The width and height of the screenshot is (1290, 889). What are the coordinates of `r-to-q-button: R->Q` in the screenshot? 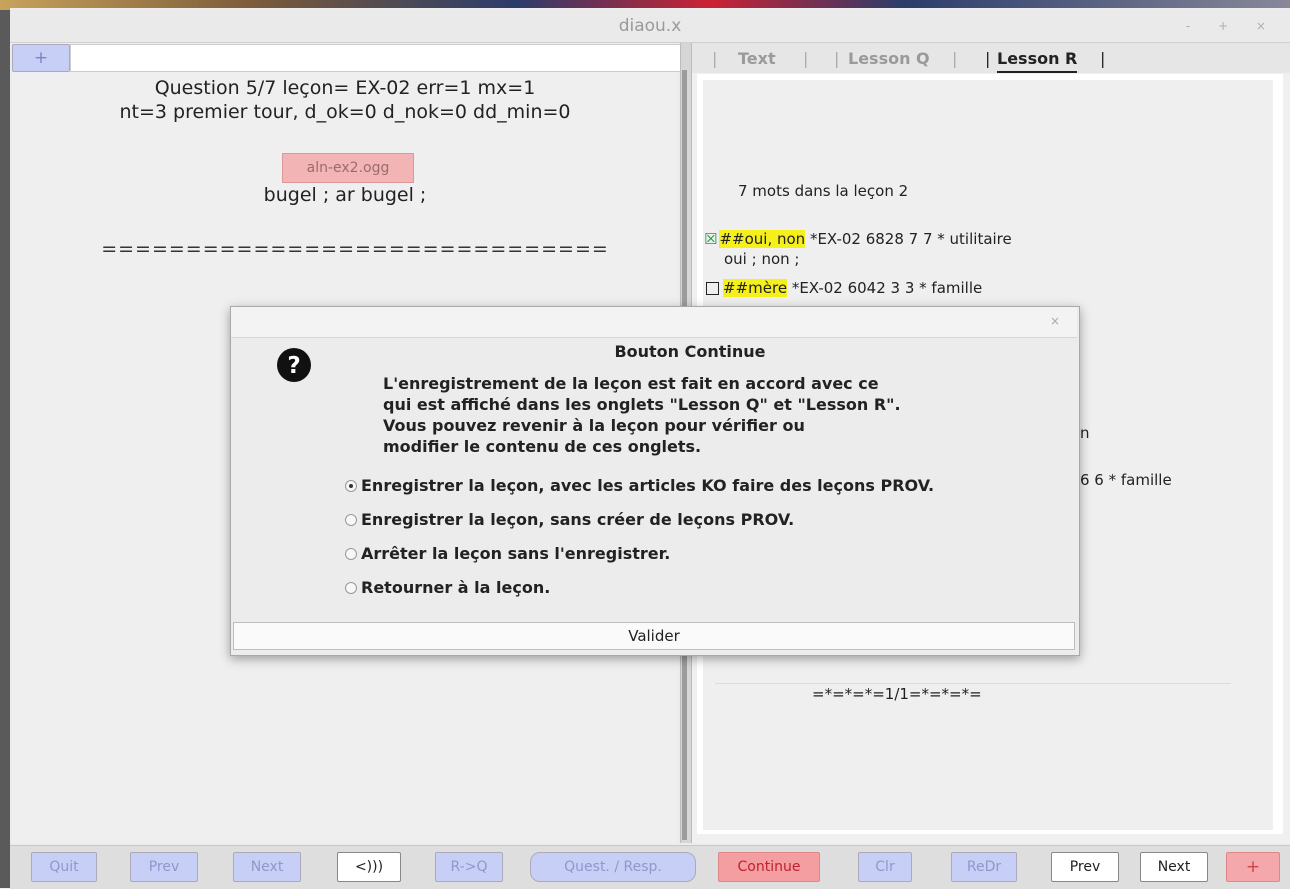 It's located at (469, 867).